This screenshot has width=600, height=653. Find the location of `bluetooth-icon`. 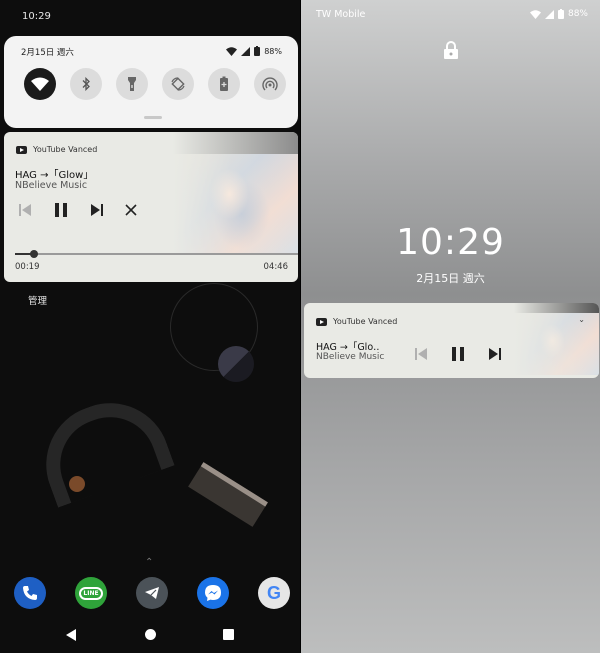

bluetooth-icon is located at coordinates (86, 84).